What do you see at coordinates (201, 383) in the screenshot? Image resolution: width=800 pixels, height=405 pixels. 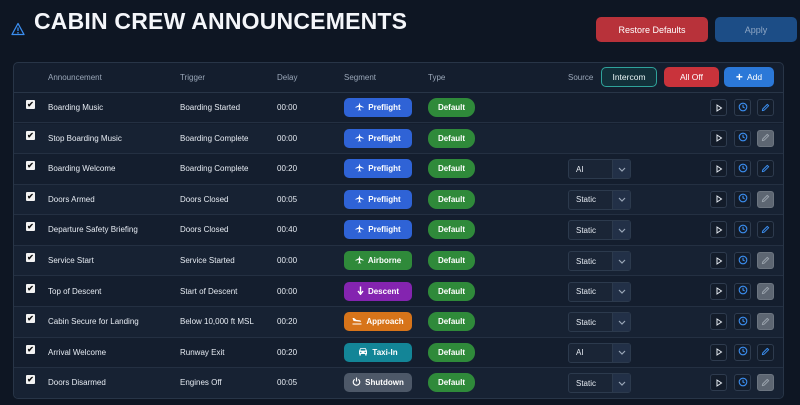 I see `trigger-text: Engines Off` at bounding box center [201, 383].